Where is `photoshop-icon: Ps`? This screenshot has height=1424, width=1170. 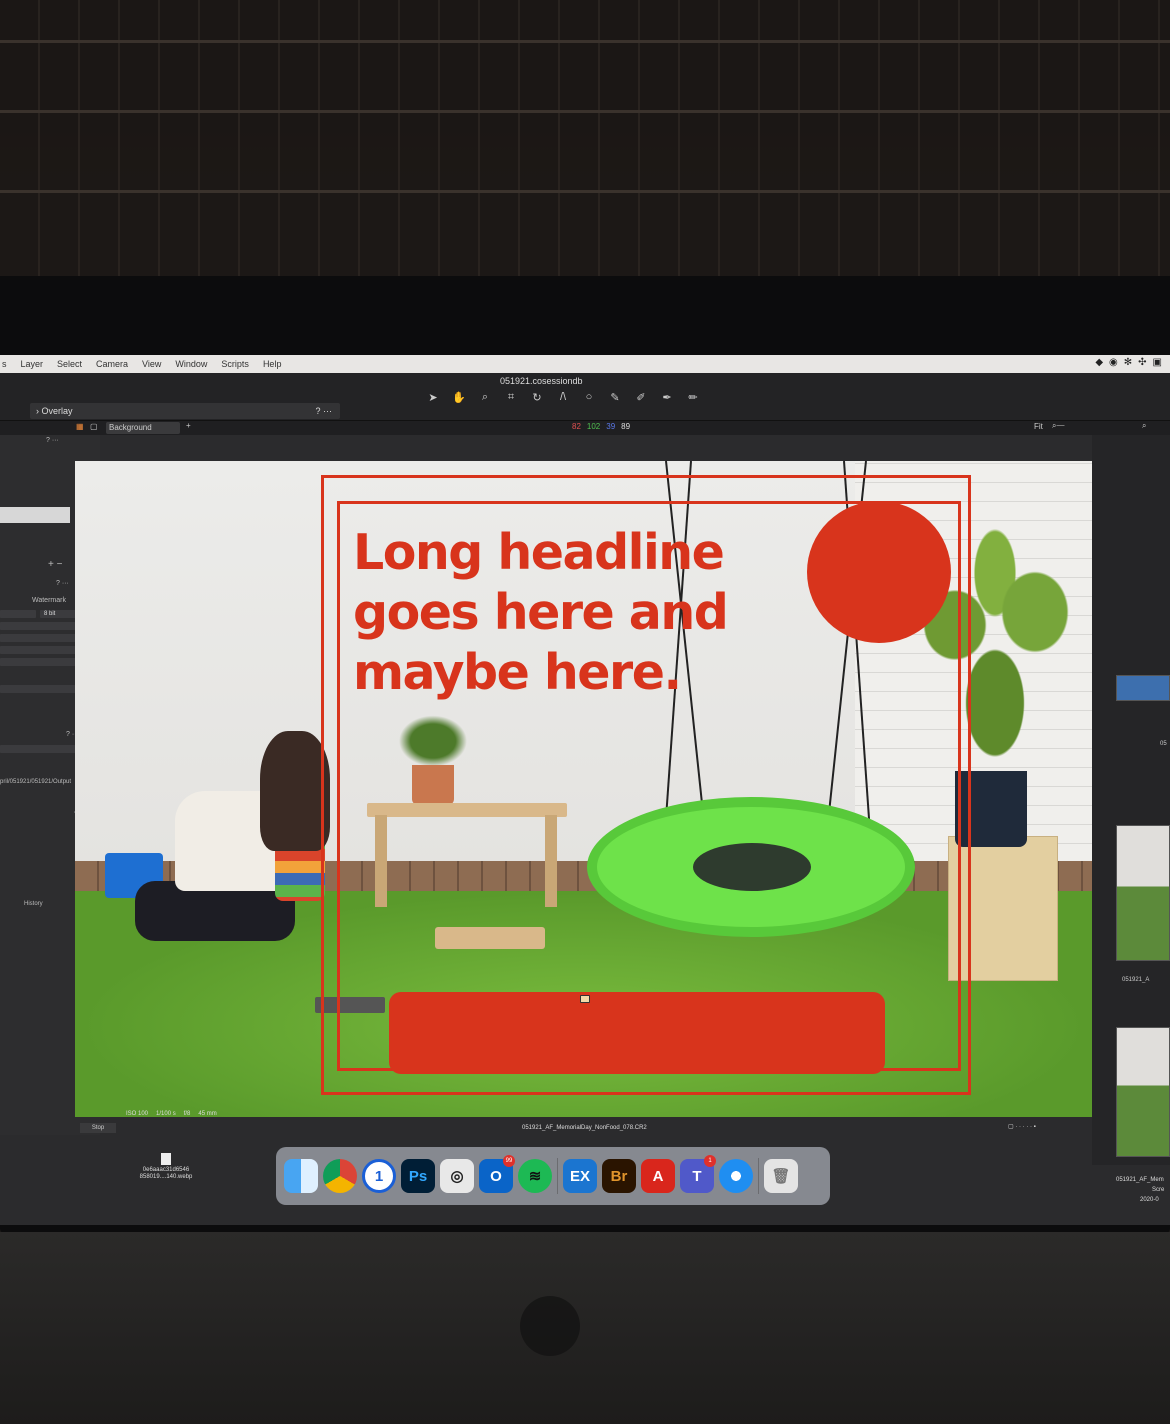 photoshop-icon: Ps is located at coordinates (418, 1176).